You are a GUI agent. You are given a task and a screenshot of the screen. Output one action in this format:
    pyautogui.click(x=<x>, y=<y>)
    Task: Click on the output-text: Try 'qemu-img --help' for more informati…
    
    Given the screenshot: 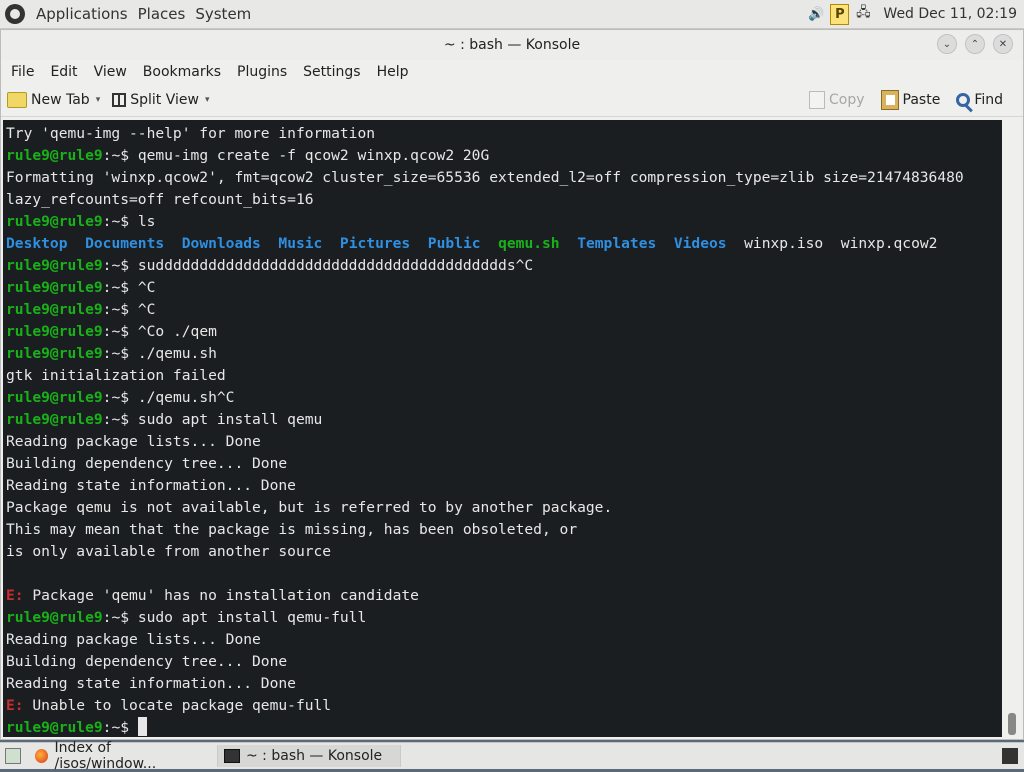 What is the action you would take?
    pyautogui.click(x=191, y=133)
    